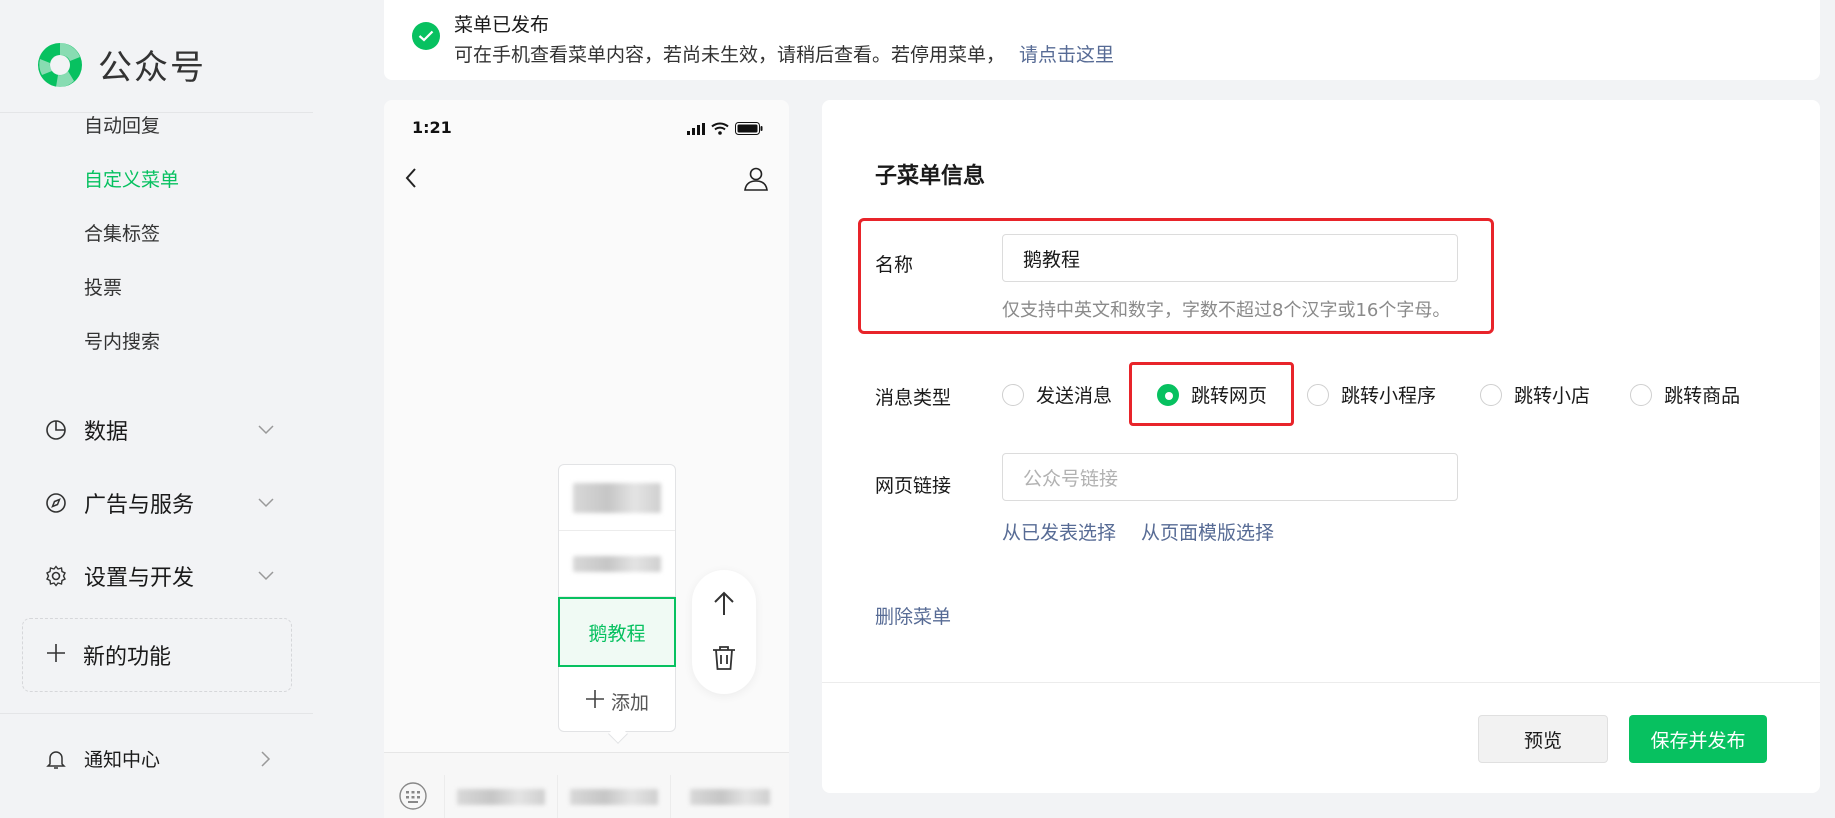 The width and height of the screenshot is (1835, 818). I want to click on notice-desc: 可在手机查看菜单内容，若尚未生效，请稍后查看。若停用菜单， 请点击这里, so click(784, 53).